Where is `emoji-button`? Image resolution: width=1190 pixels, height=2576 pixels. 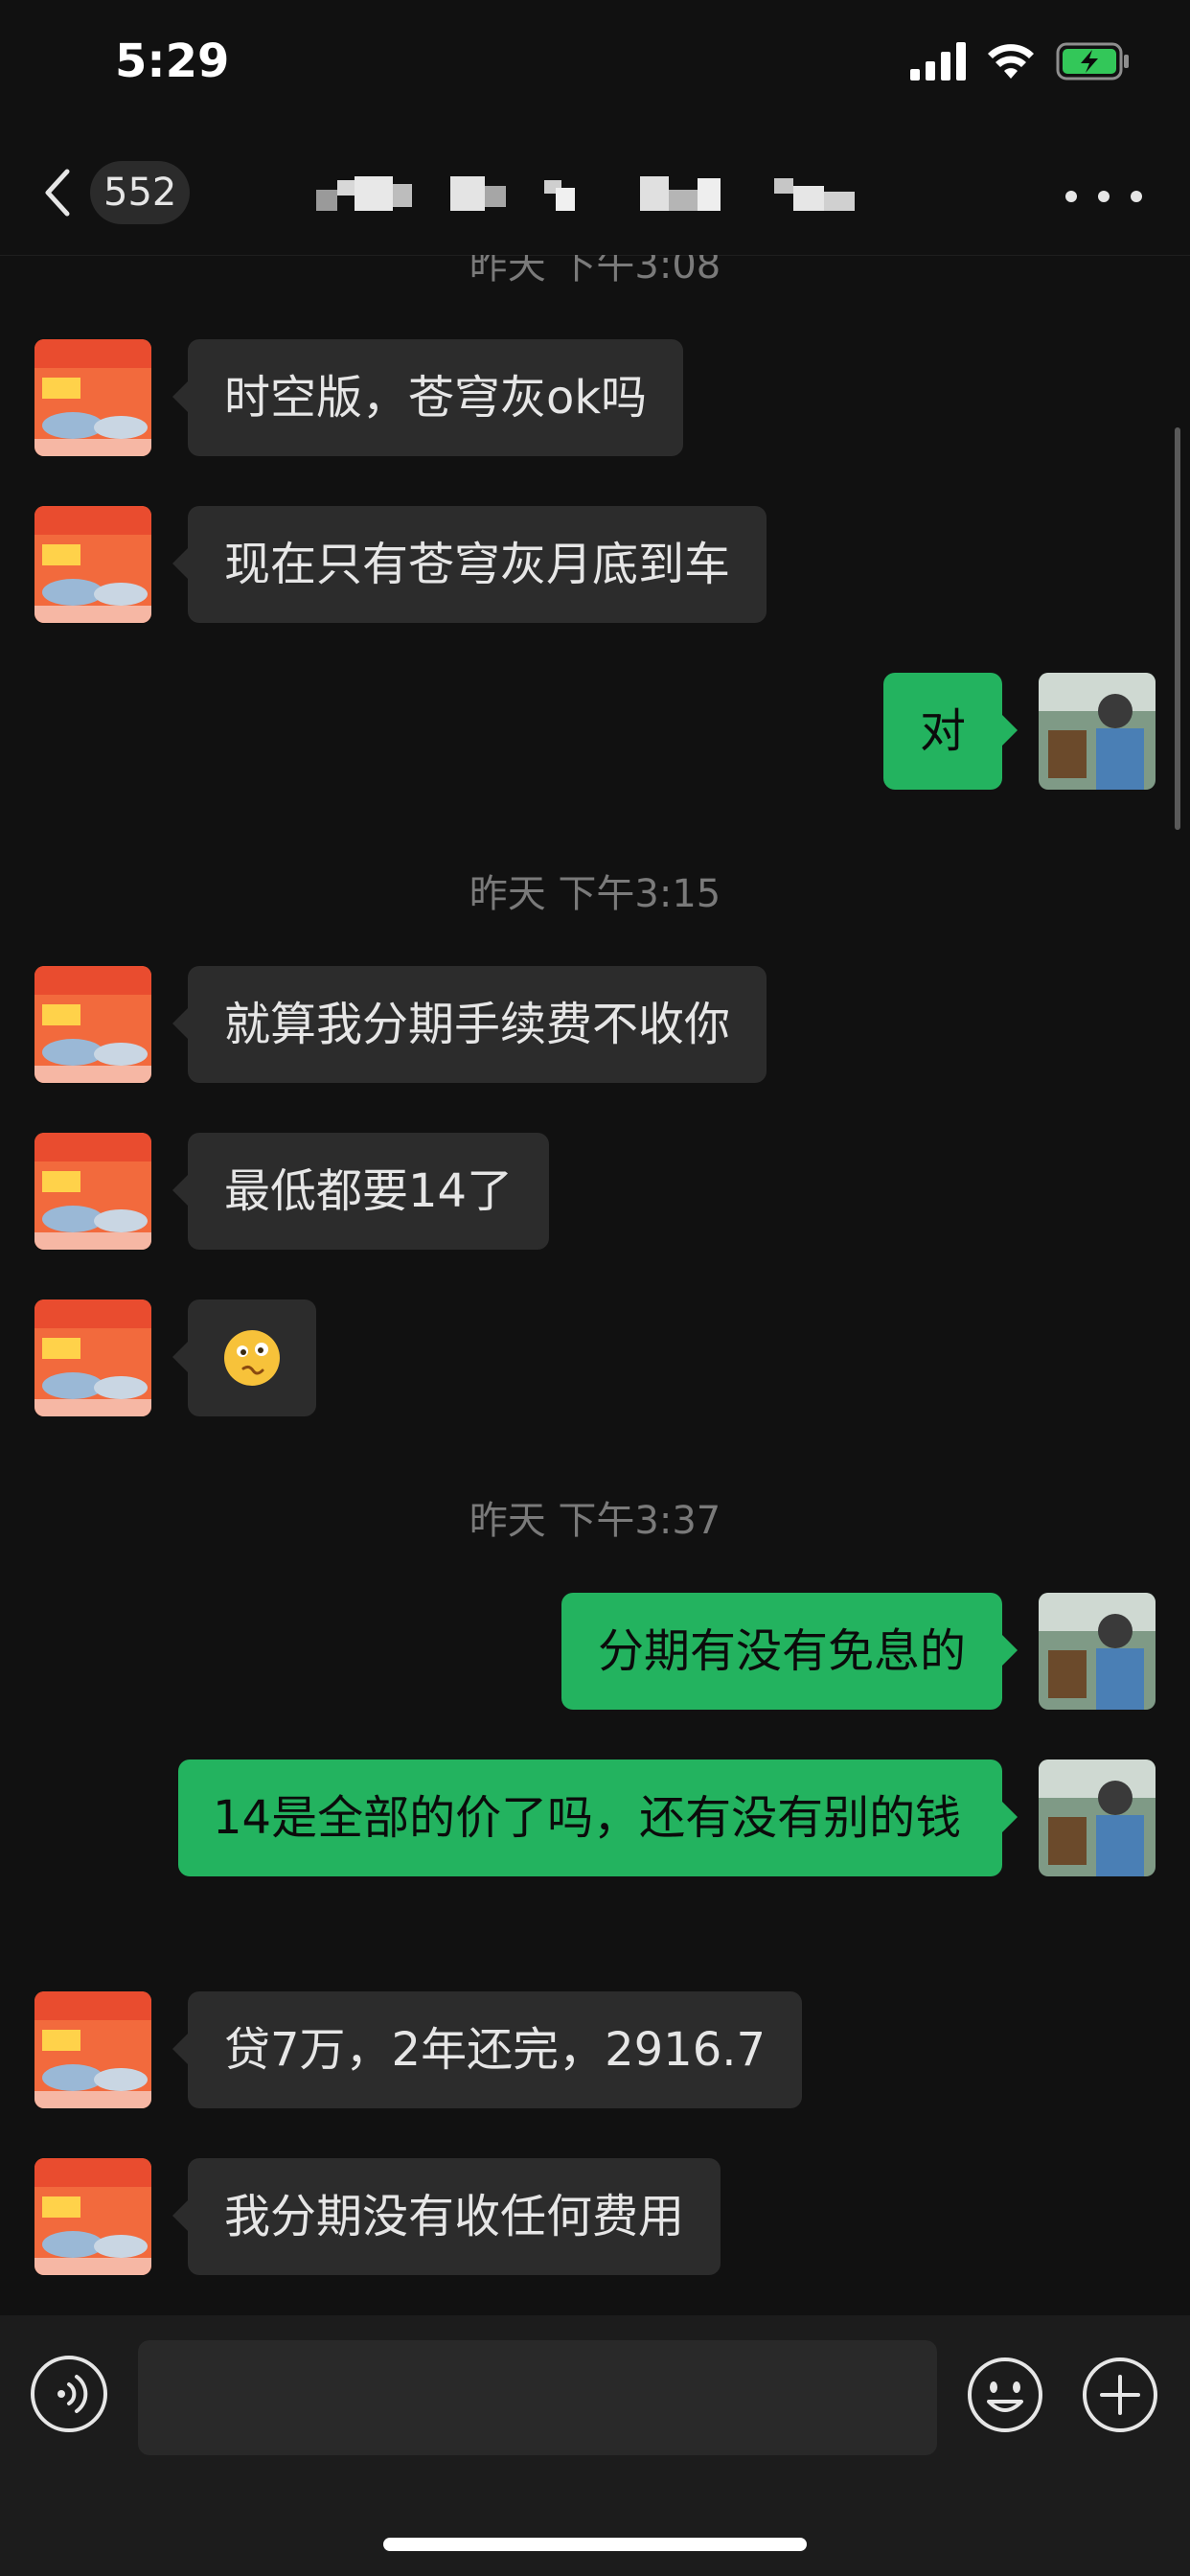
emoji-button is located at coordinates (1005, 2395).